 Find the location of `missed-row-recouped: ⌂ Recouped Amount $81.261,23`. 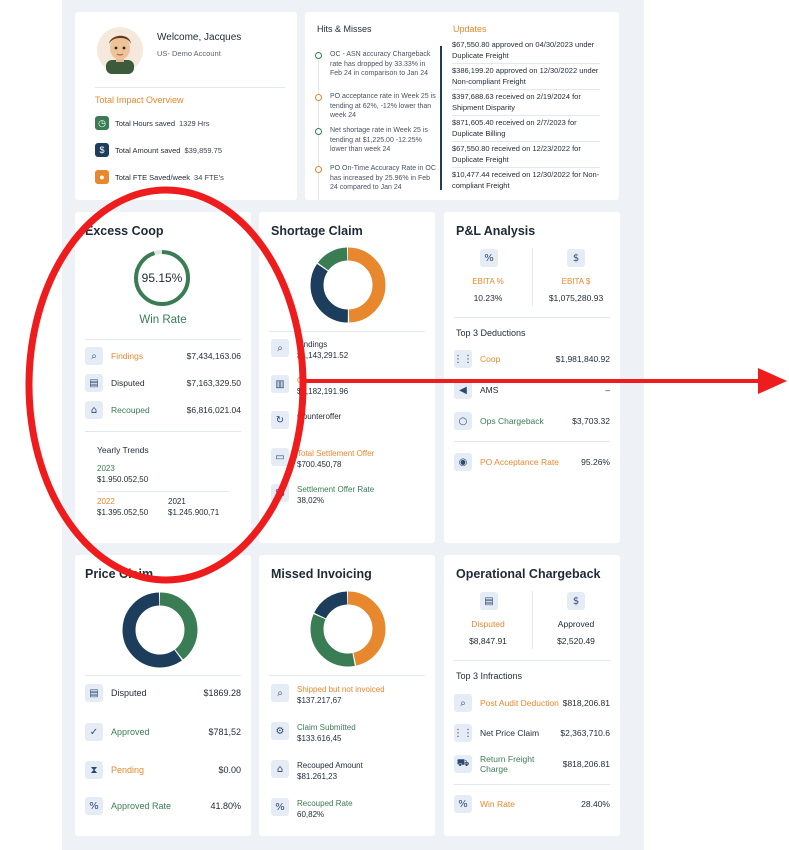

missed-row-recouped: ⌂ Recouped Amount $81.261,23 is located at coordinates (317, 771).